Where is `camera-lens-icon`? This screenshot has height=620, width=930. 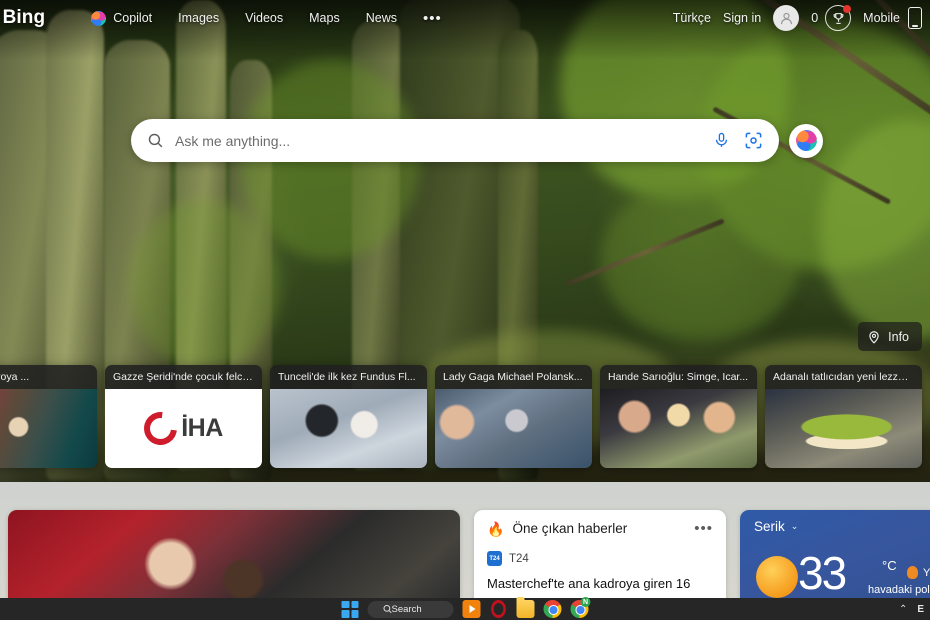
camera-lens-icon is located at coordinates (753, 140).